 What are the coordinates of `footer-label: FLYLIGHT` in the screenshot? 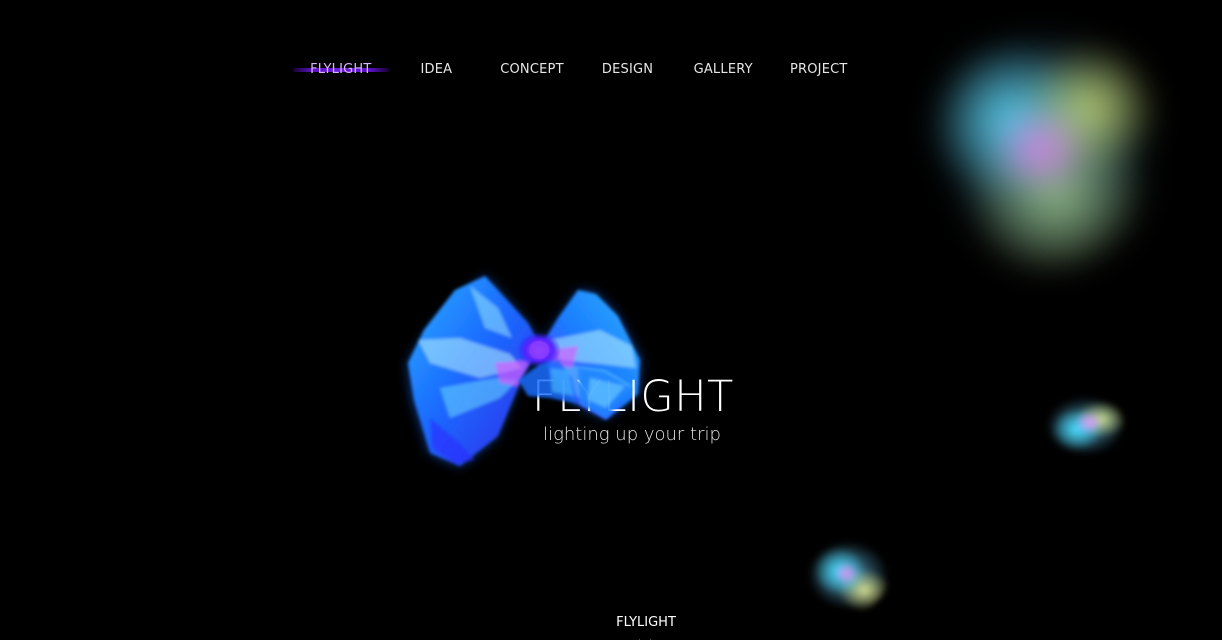 It's located at (646, 622).